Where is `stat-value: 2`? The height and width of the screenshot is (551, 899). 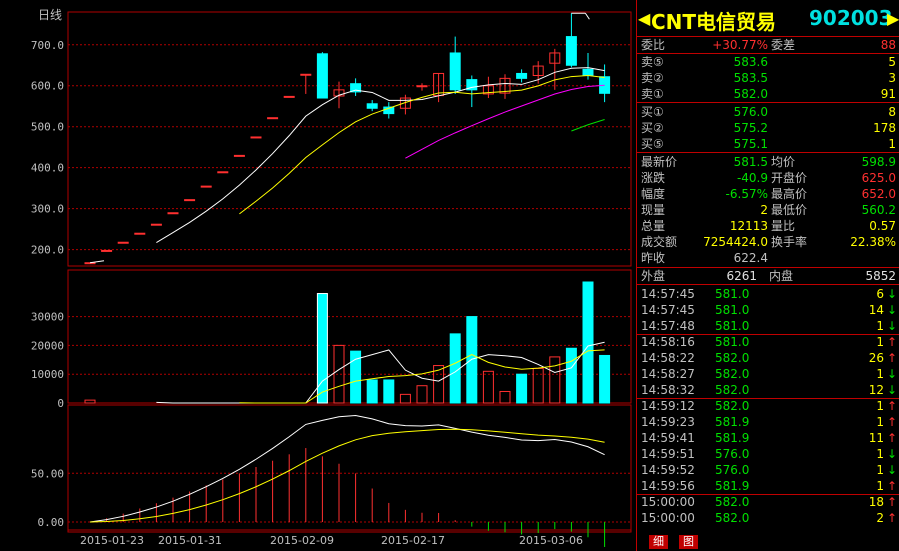 stat-value: 2 is located at coordinates (764, 210).